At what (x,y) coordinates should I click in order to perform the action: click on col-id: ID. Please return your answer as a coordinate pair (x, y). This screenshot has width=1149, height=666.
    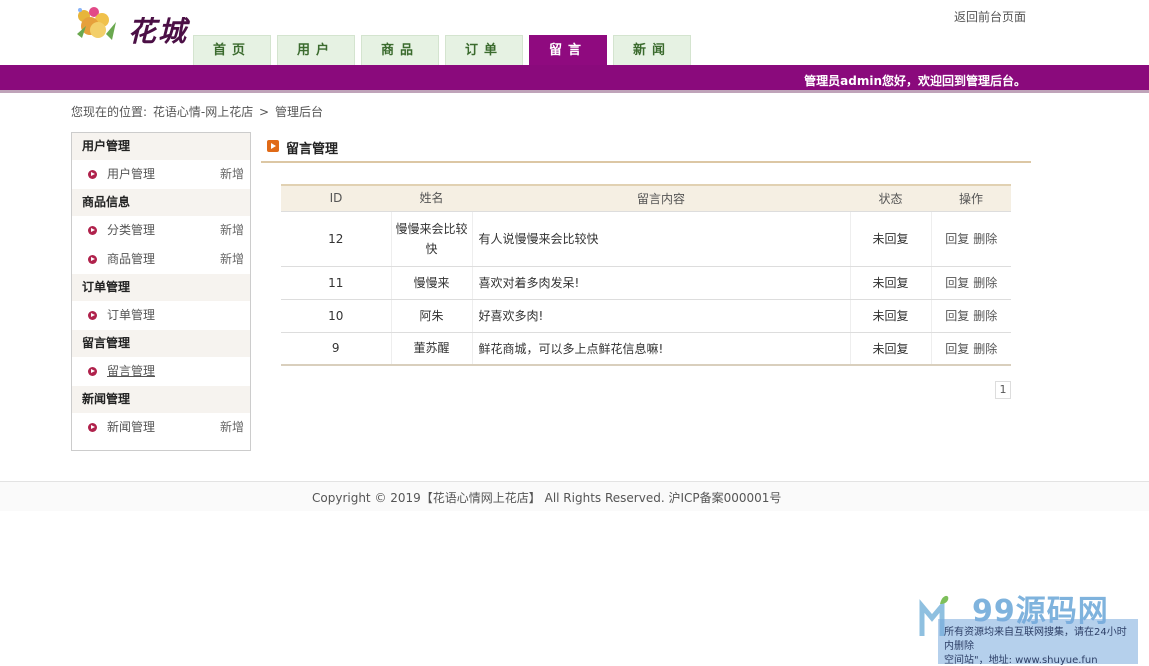
    Looking at the image, I should click on (336, 198).